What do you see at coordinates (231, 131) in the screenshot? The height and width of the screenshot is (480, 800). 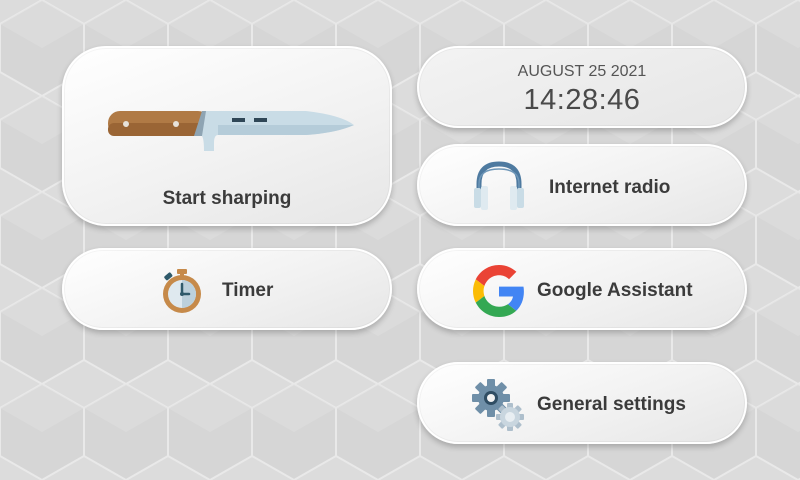 I see `knife-icon` at bounding box center [231, 131].